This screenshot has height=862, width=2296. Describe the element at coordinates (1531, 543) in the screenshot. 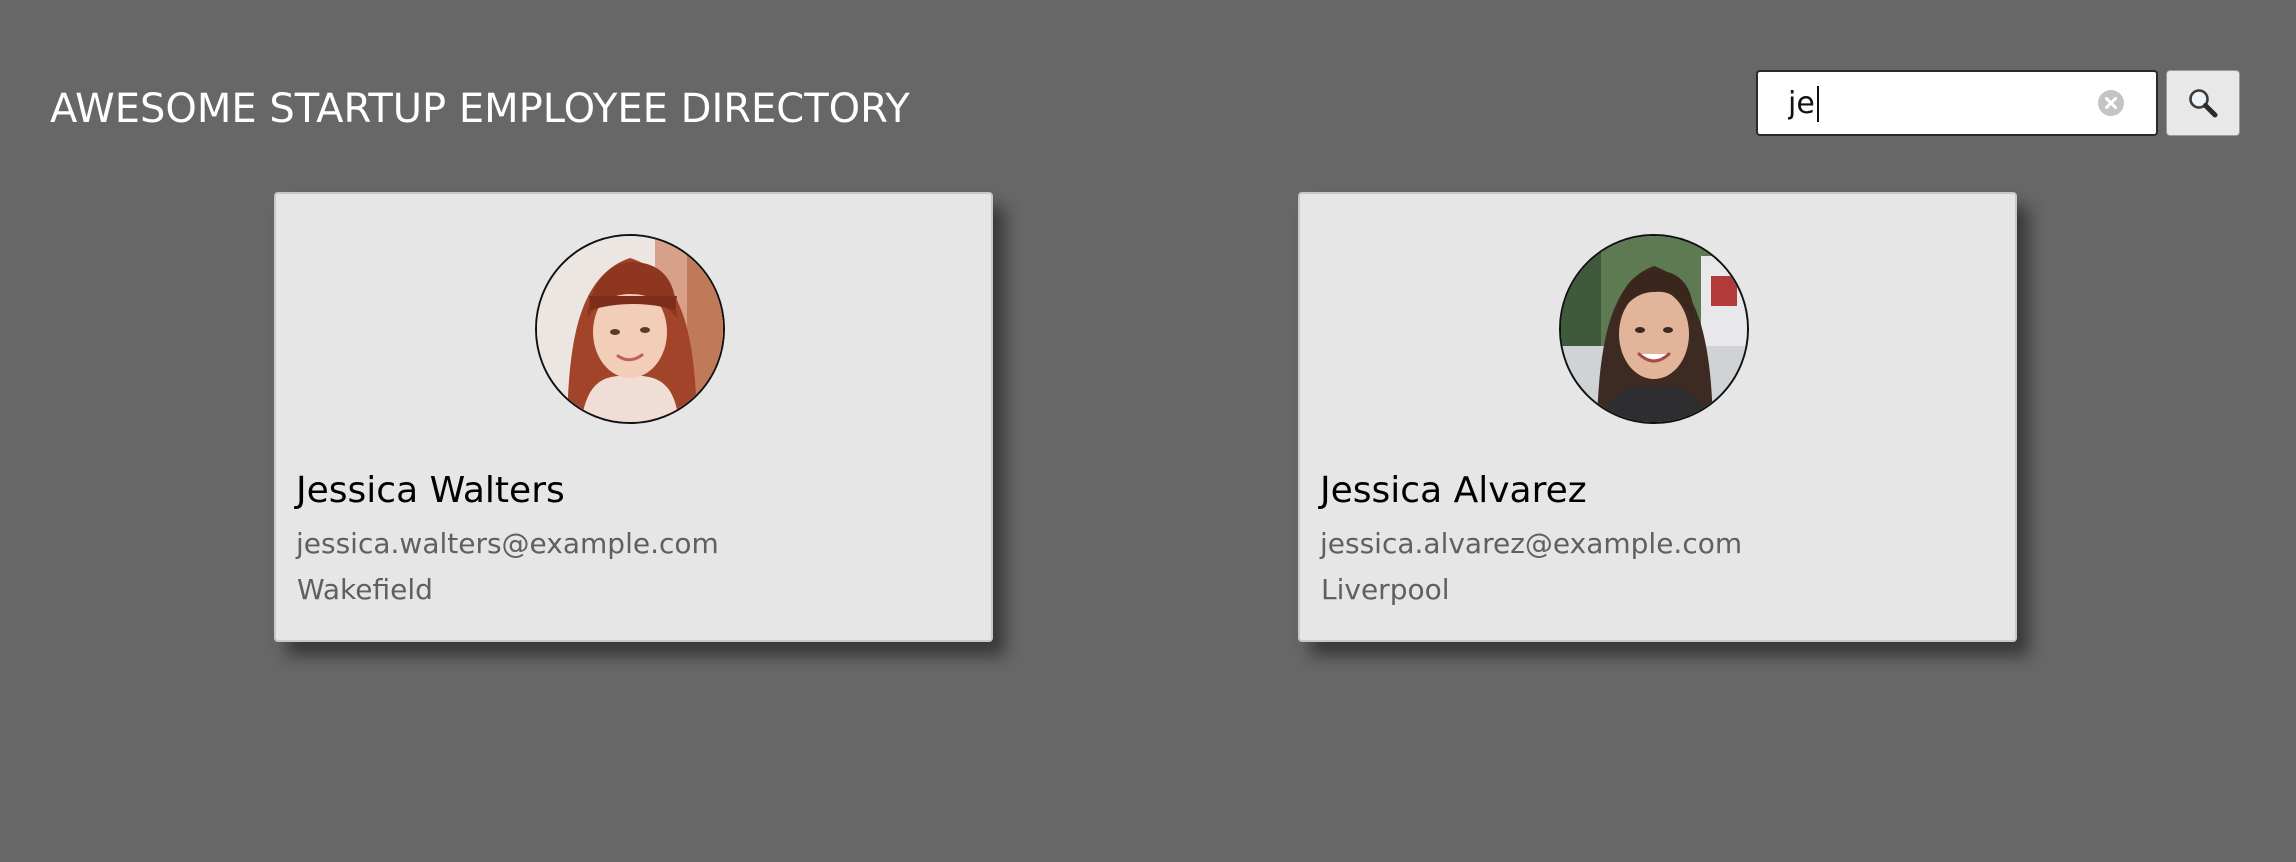

I see `employee-email: jessica.alvarez@example.com` at that location.